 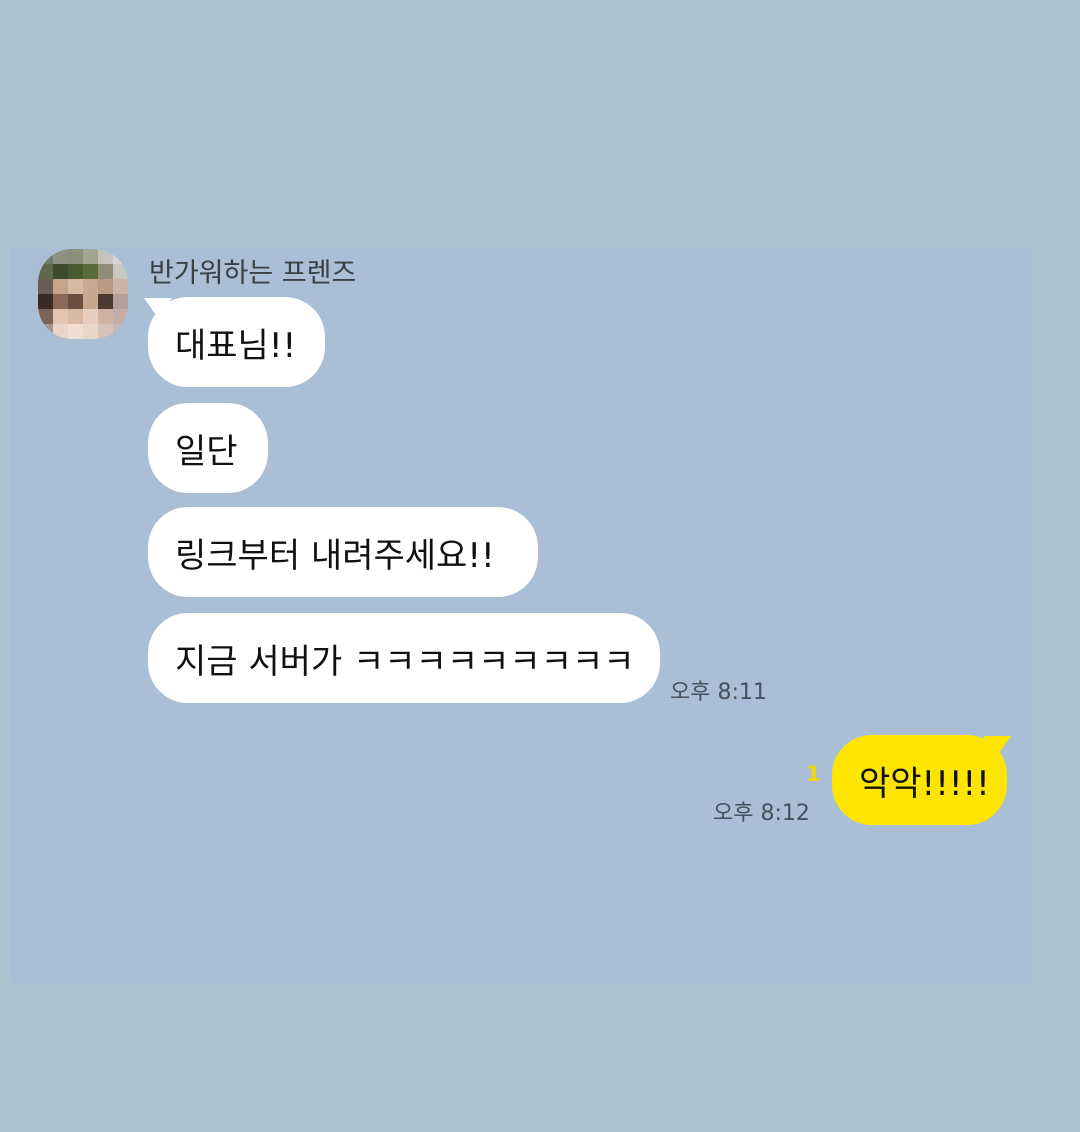 I want to click on received-timestamp: 오후 8:11, so click(x=718, y=692).